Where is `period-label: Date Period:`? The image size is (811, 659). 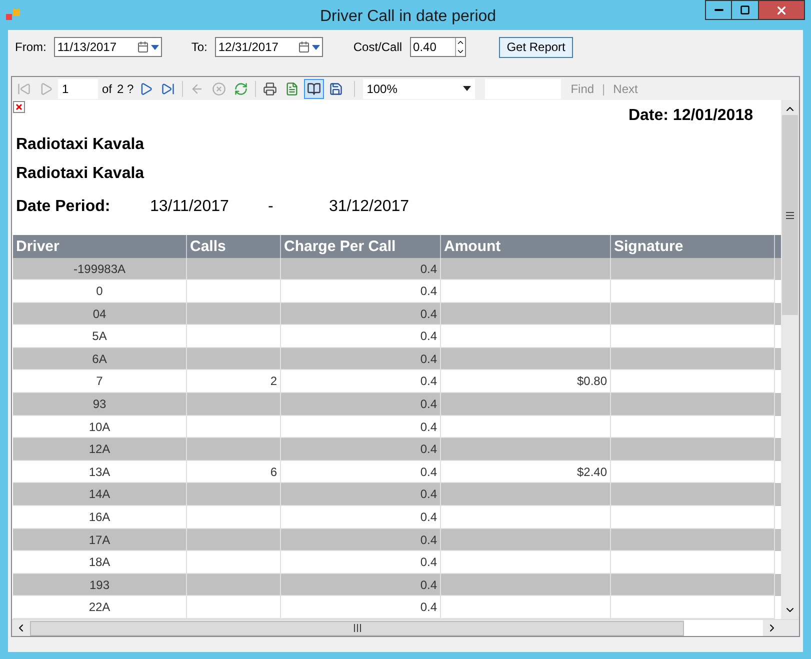 period-label: Date Period: is located at coordinates (64, 206).